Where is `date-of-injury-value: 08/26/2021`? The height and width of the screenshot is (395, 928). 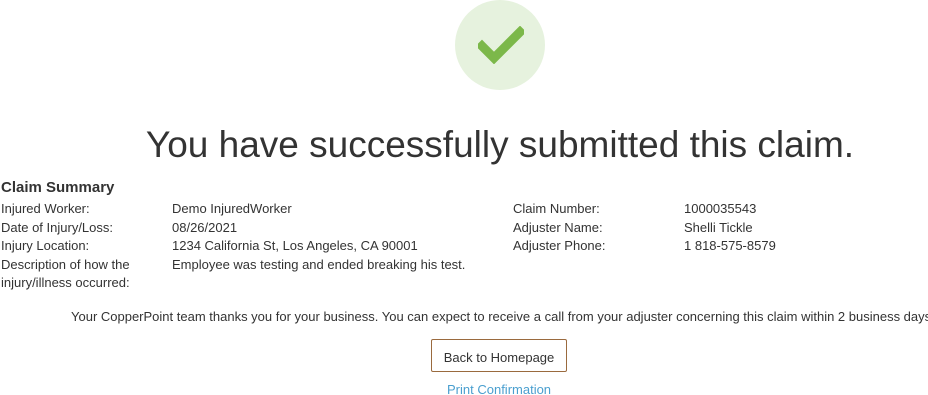 date-of-injury-value: 08/26/2021 is located at coordinates (205, 227).